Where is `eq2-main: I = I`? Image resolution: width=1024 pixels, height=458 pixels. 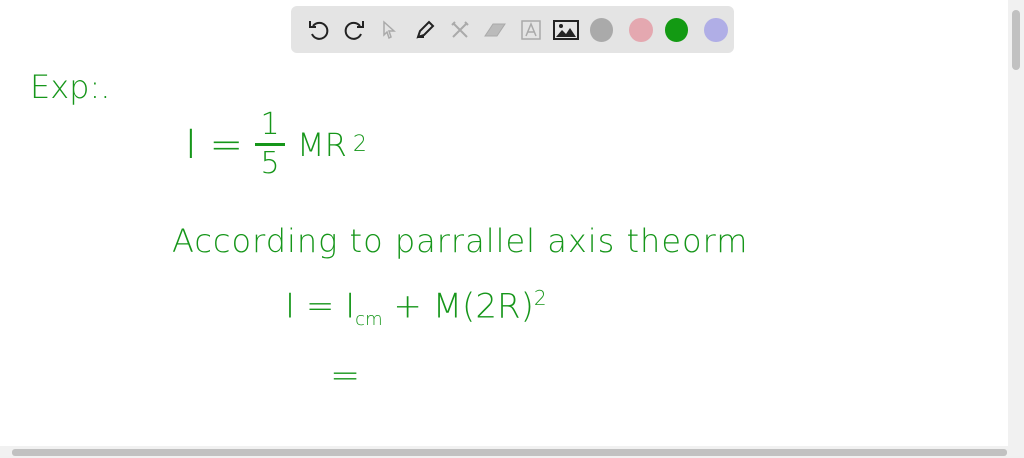
eq2-main: I = I is located at coordinates (320, 306).